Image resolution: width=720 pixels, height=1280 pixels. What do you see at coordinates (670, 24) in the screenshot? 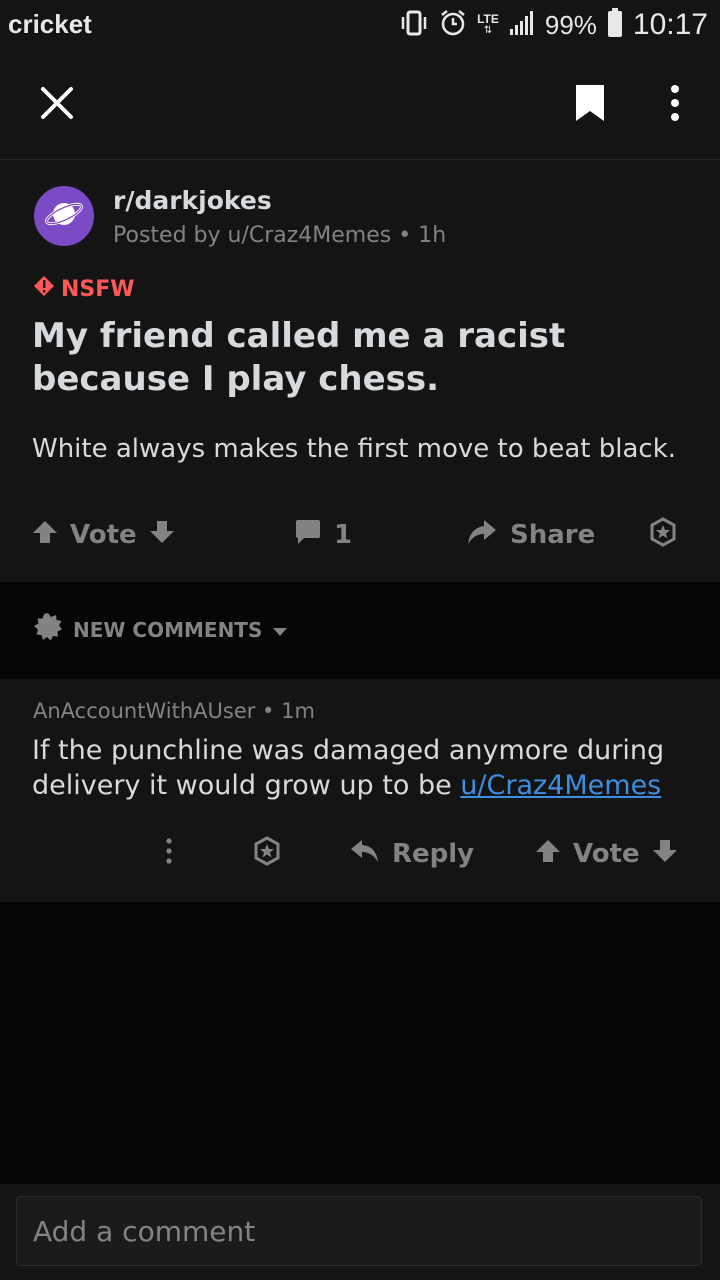
I see `clock: 10:17` at bounding box center [670, 24].